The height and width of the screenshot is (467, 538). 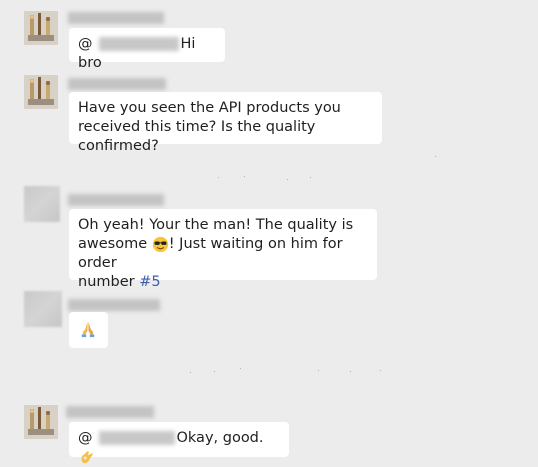 I want to click on praying-hands-emoji, so click(x=88, y=329).